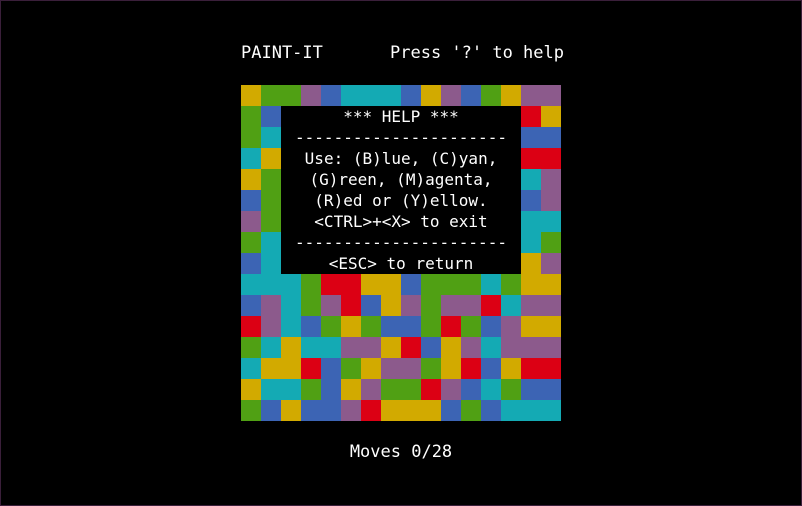 Image resolution: width=802 pixels, height=506 pixels. I want to click on help-return: <ESC> to return, so click(401, 263).